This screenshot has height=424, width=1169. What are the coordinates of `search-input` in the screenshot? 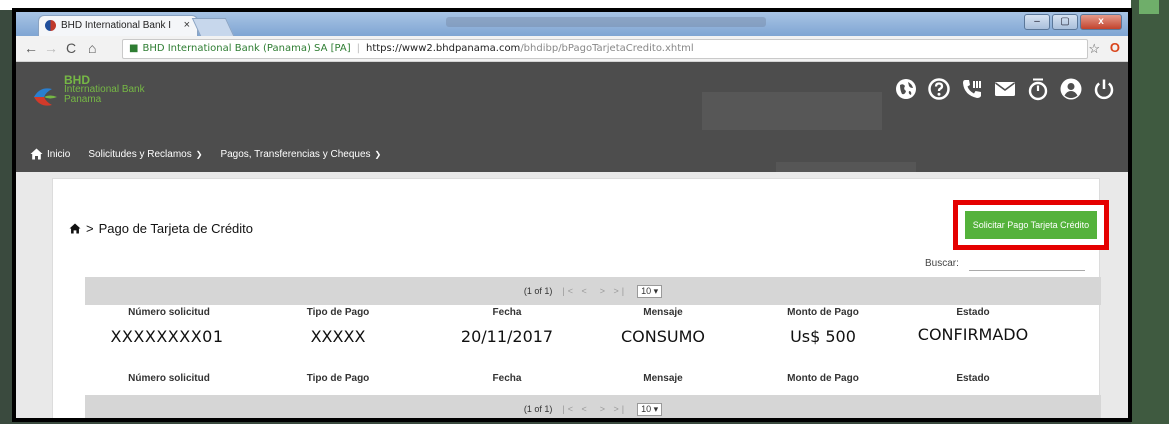 It's located at (1027, 263).